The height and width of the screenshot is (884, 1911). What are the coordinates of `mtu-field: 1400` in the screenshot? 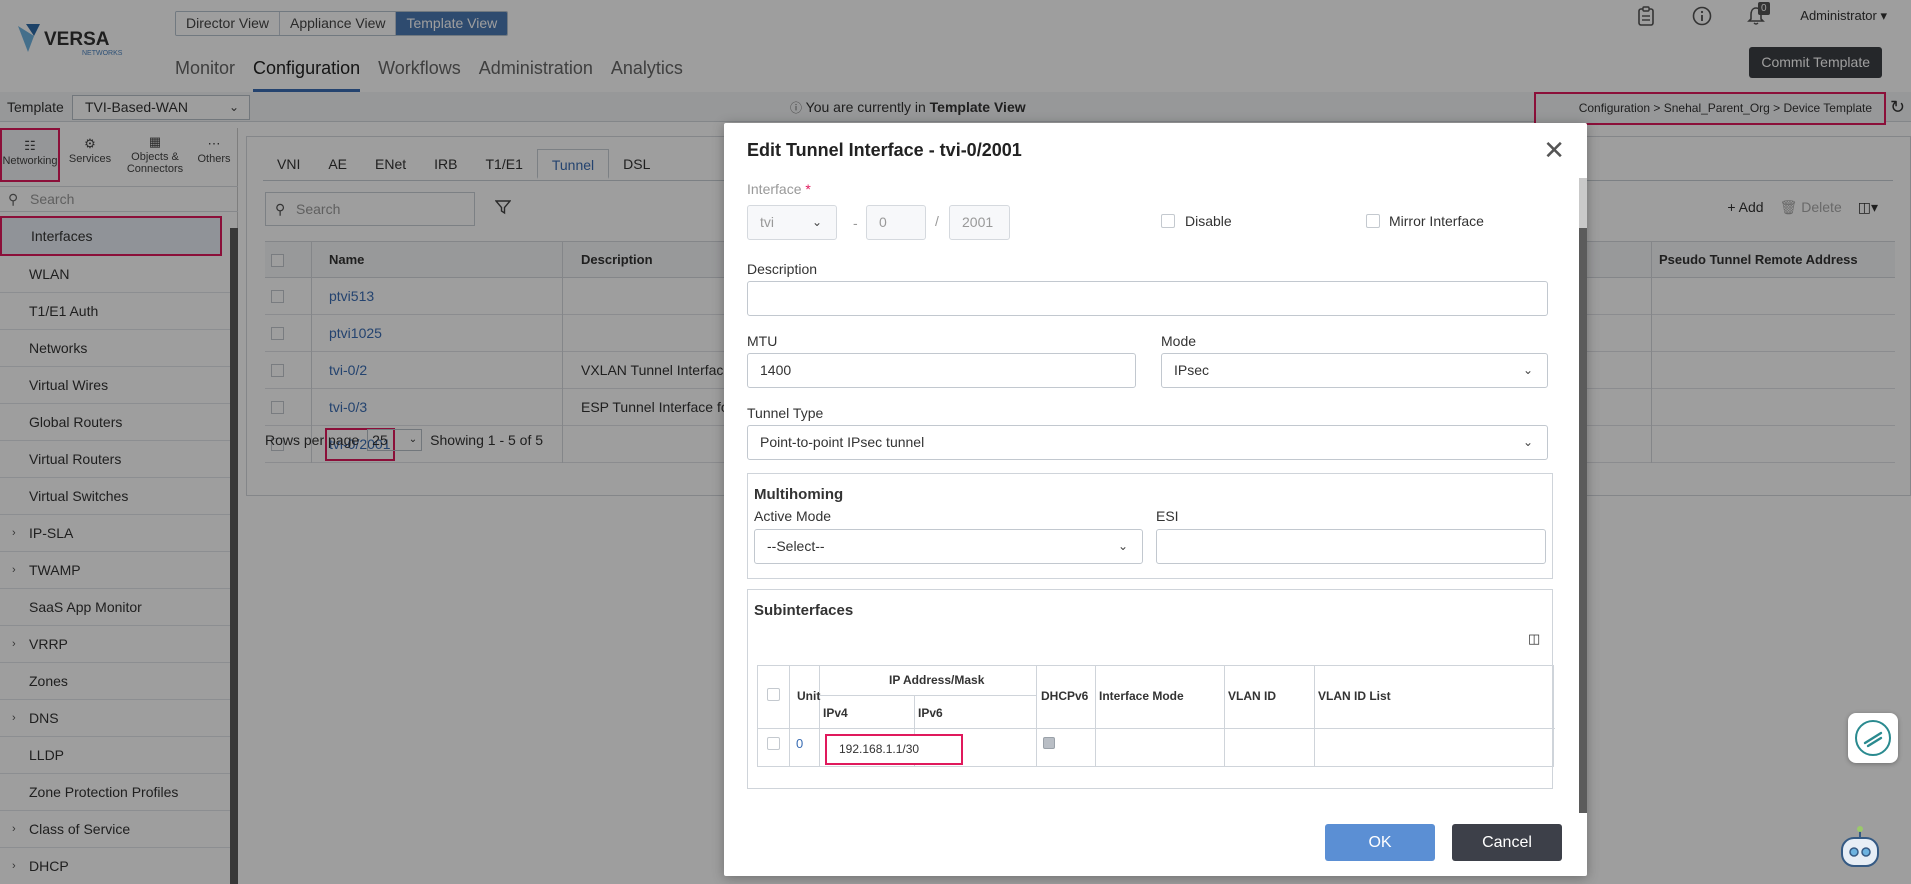 It's located at (941, 370).